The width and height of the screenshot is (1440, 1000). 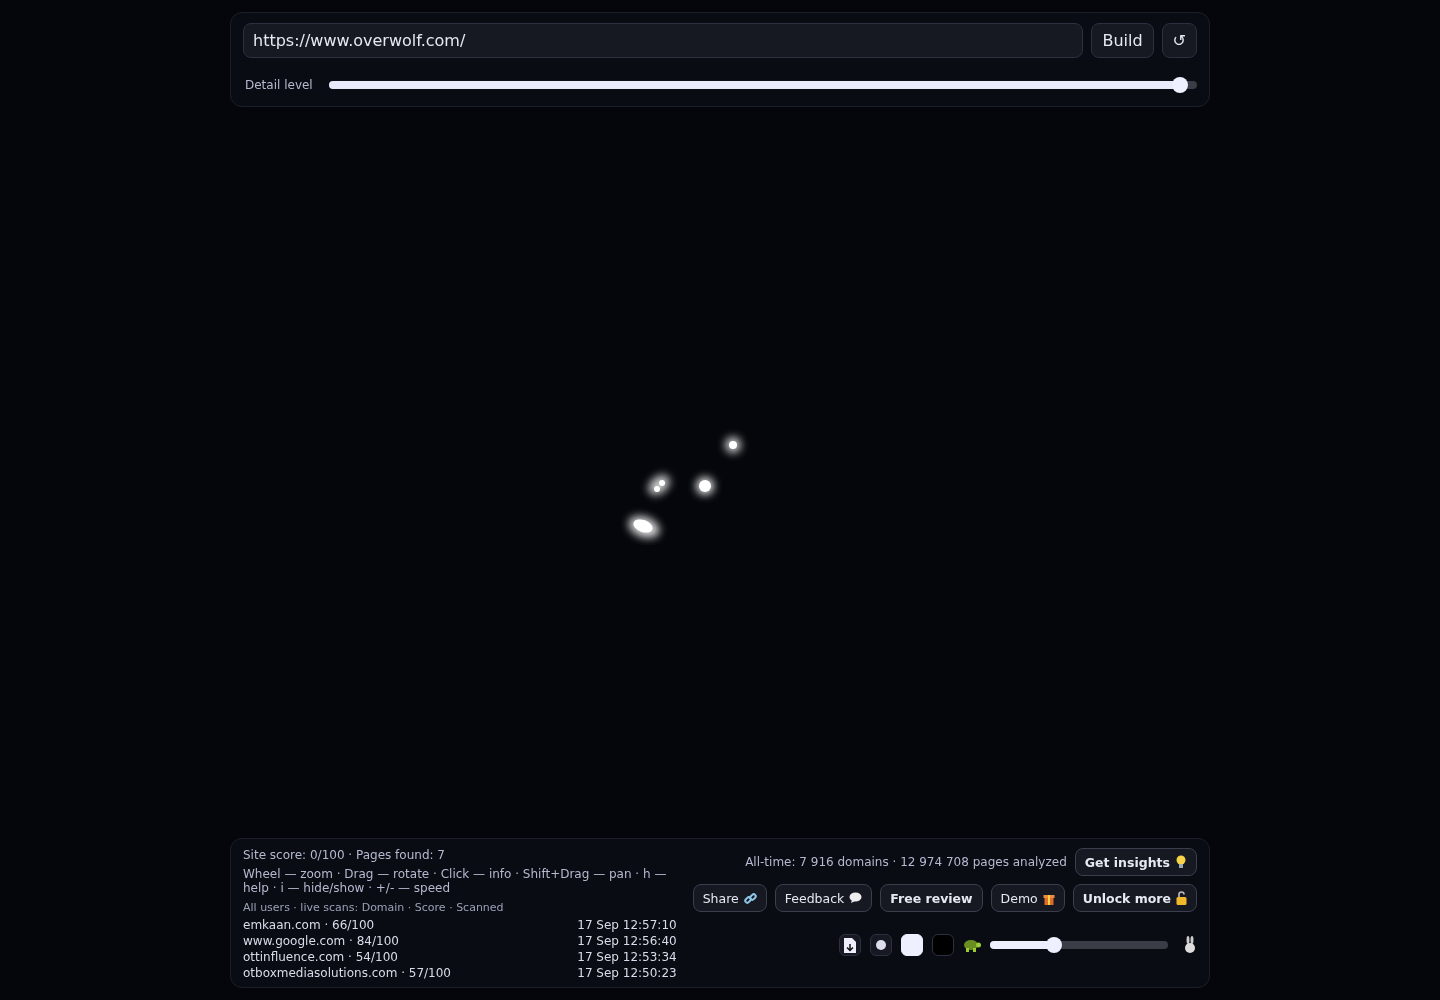 I want to click on speech-bubble-icon, so click(x=856, y=898).